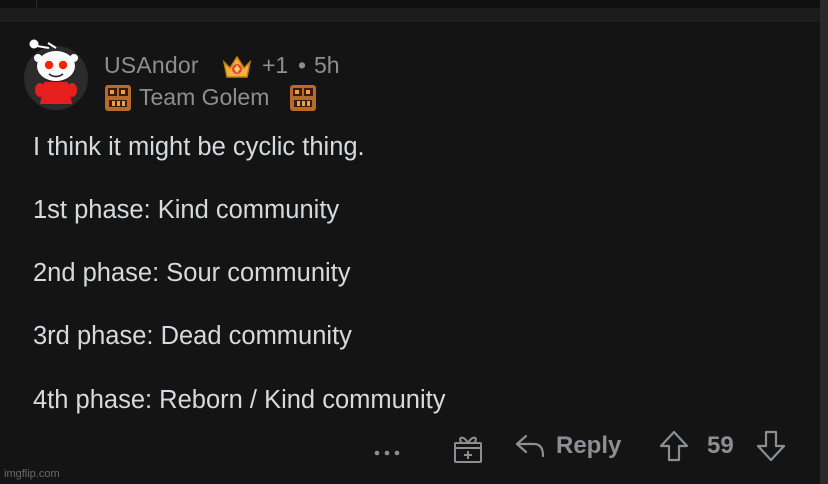  Describe the element at coordinates (237, 66) in the screenshot. I see `crown-award-icon` at that location.